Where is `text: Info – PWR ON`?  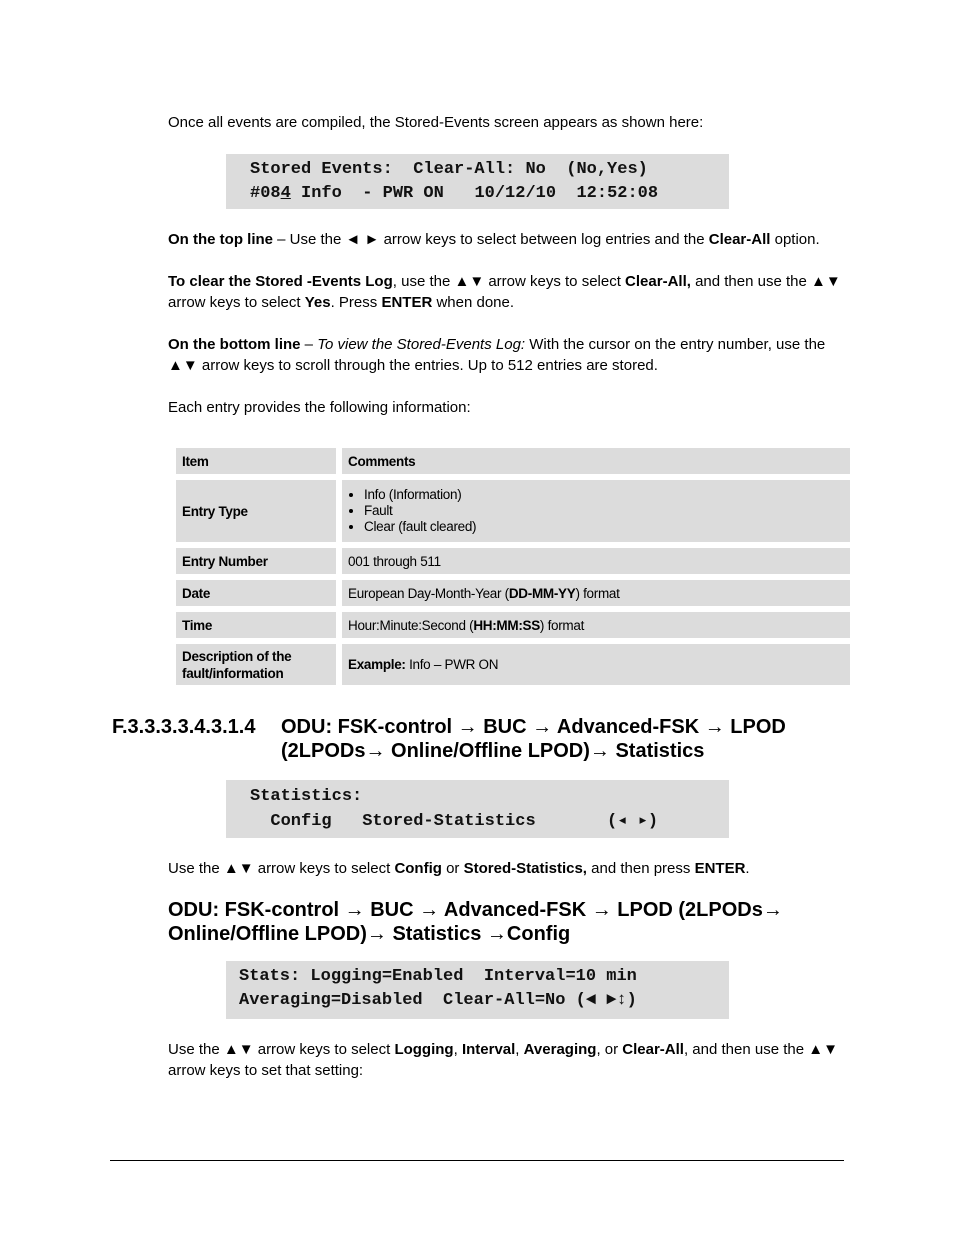 text: Info – PWR ON is located at coordinates (452, 664).